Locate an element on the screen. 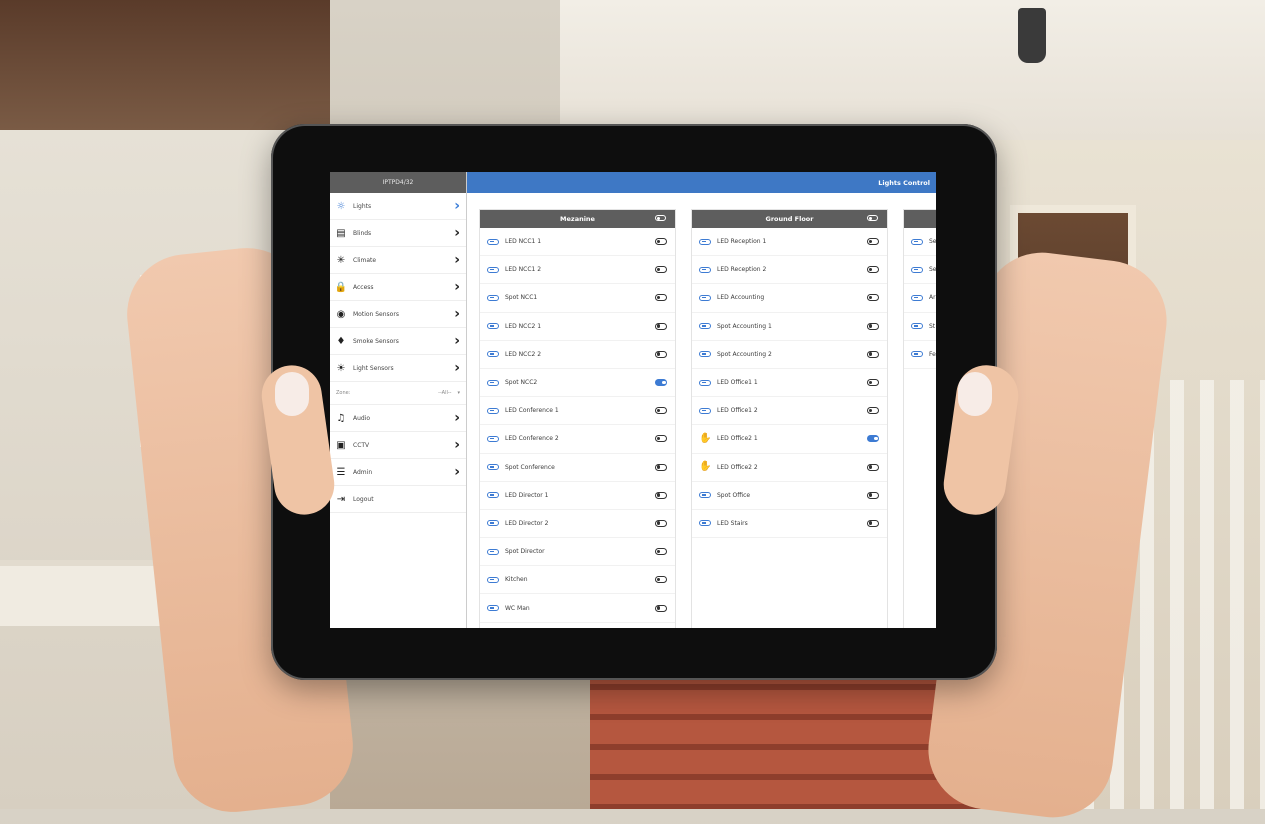 The image size is (1265, 824). light-row: LED Office1 2 is located at coordinates (789, 411).